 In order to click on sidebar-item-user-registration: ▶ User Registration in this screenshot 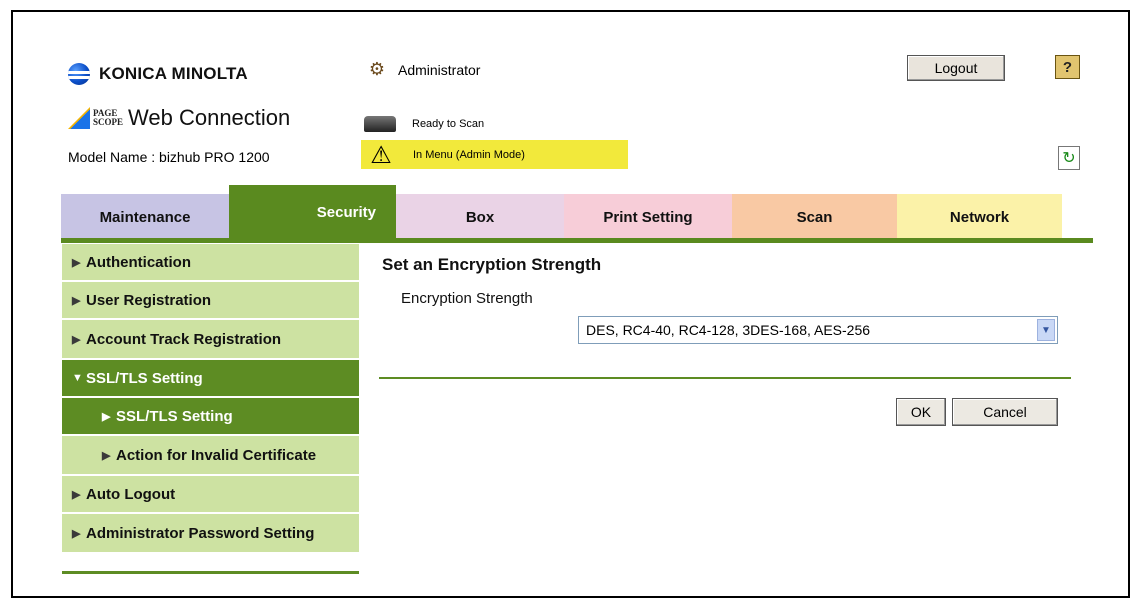, I will do `click(210, 301)`.